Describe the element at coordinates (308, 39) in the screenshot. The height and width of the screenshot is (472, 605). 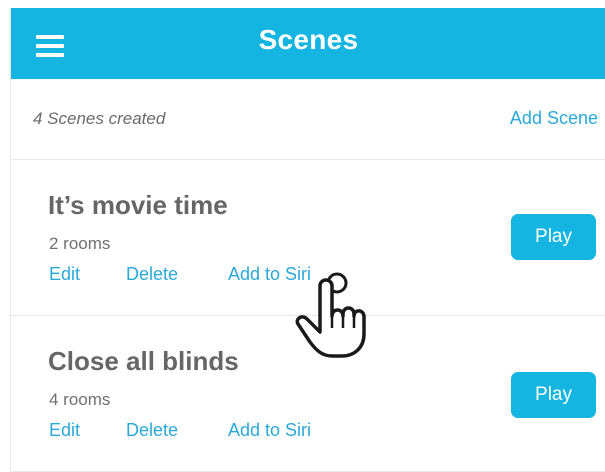
I see `page-title: Scenes` at that location.